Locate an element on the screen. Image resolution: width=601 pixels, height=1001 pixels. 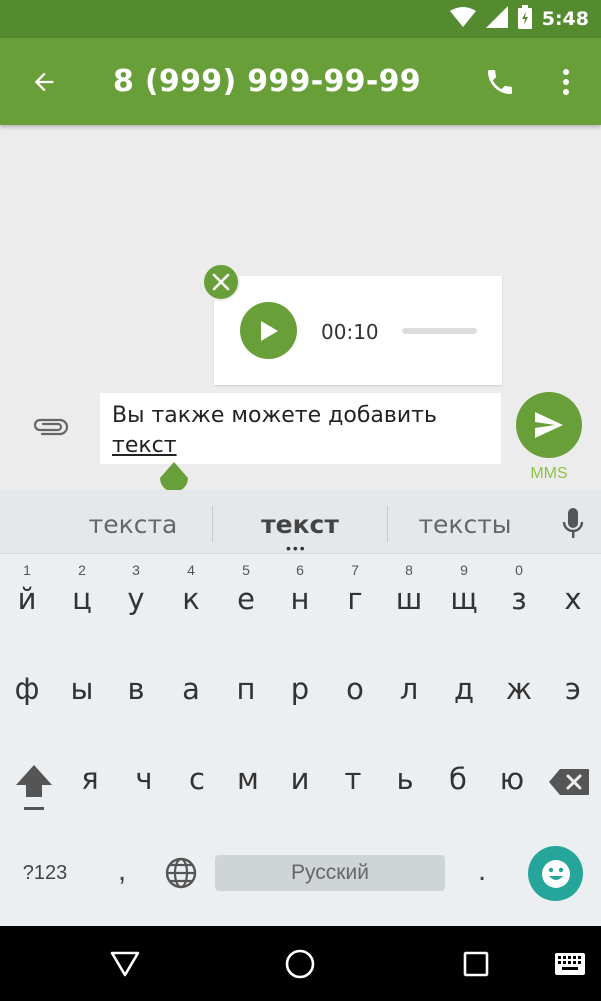
nav-recents-icon is located at coordinates (476, 964).